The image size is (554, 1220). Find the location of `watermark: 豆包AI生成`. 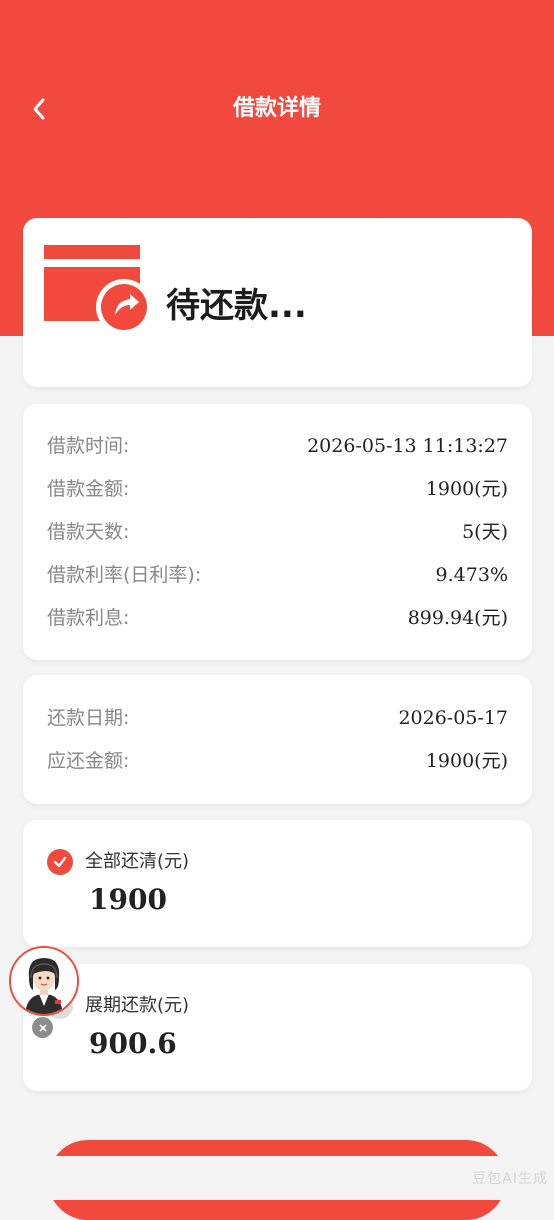

watermark: 豆包AI生成 is located at coordinates (510, 1179).